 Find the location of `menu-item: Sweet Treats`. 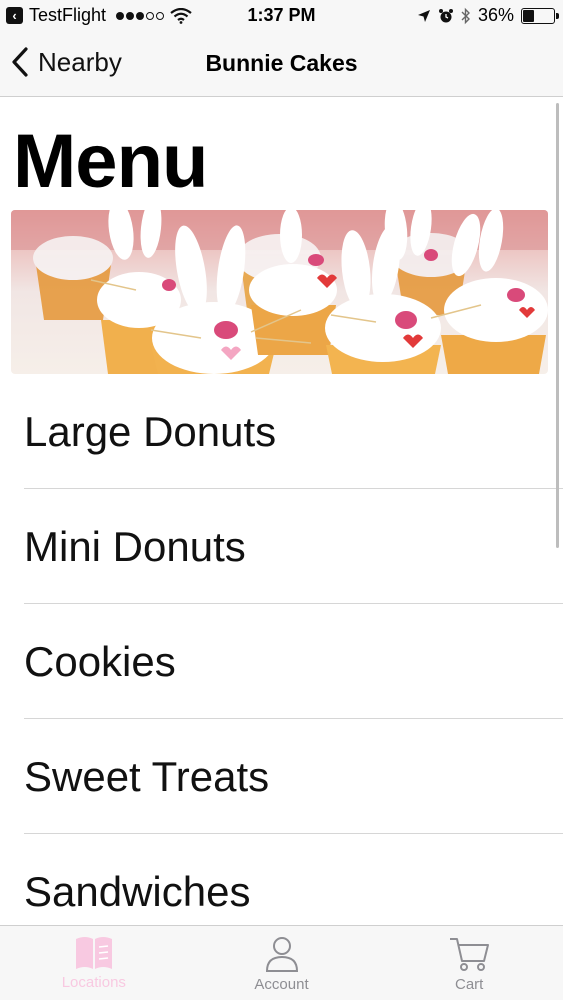

menu-item: Sweet Treats is located at coordinates (281, 776).